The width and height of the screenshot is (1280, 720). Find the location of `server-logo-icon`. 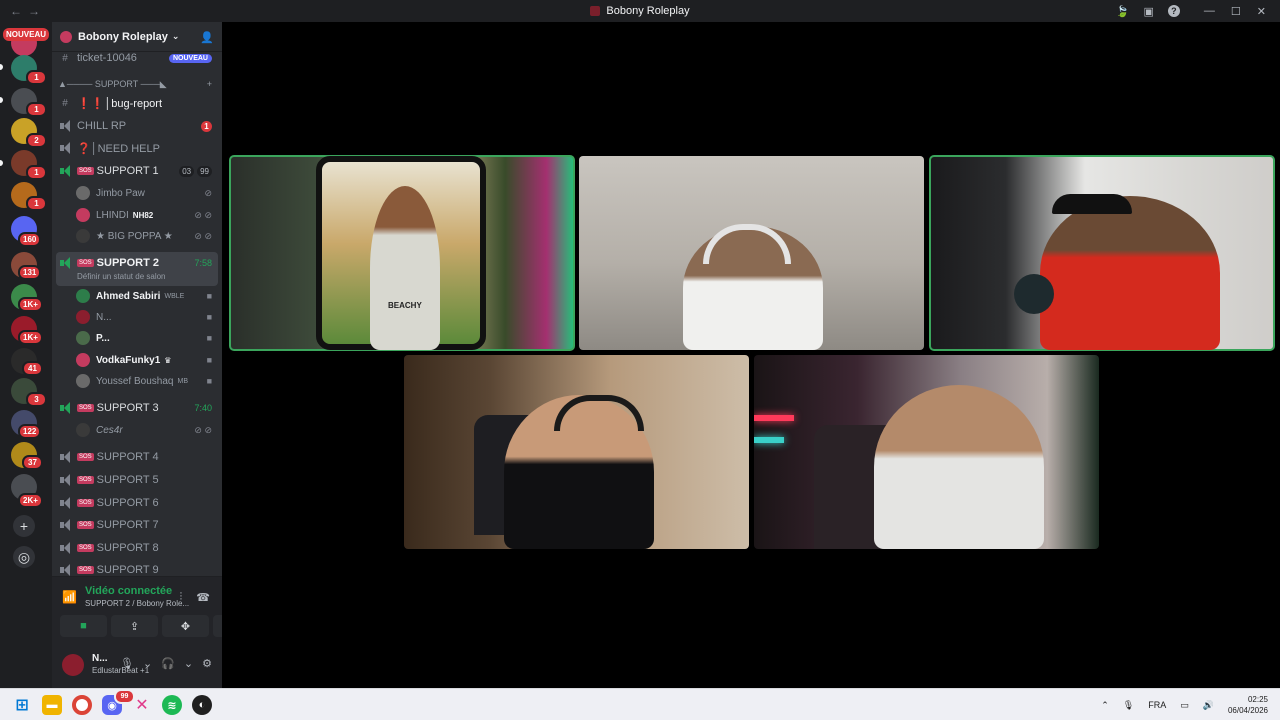

server-logo-icon is located at coordinates (595, 11).